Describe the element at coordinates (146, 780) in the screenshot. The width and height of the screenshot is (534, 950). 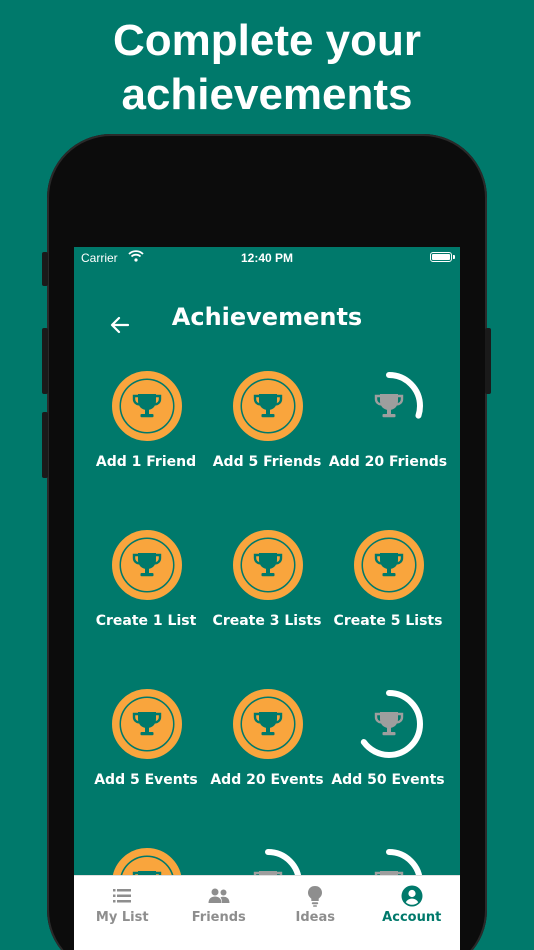
I see `achievement-label: Add 5 Events` at that location.